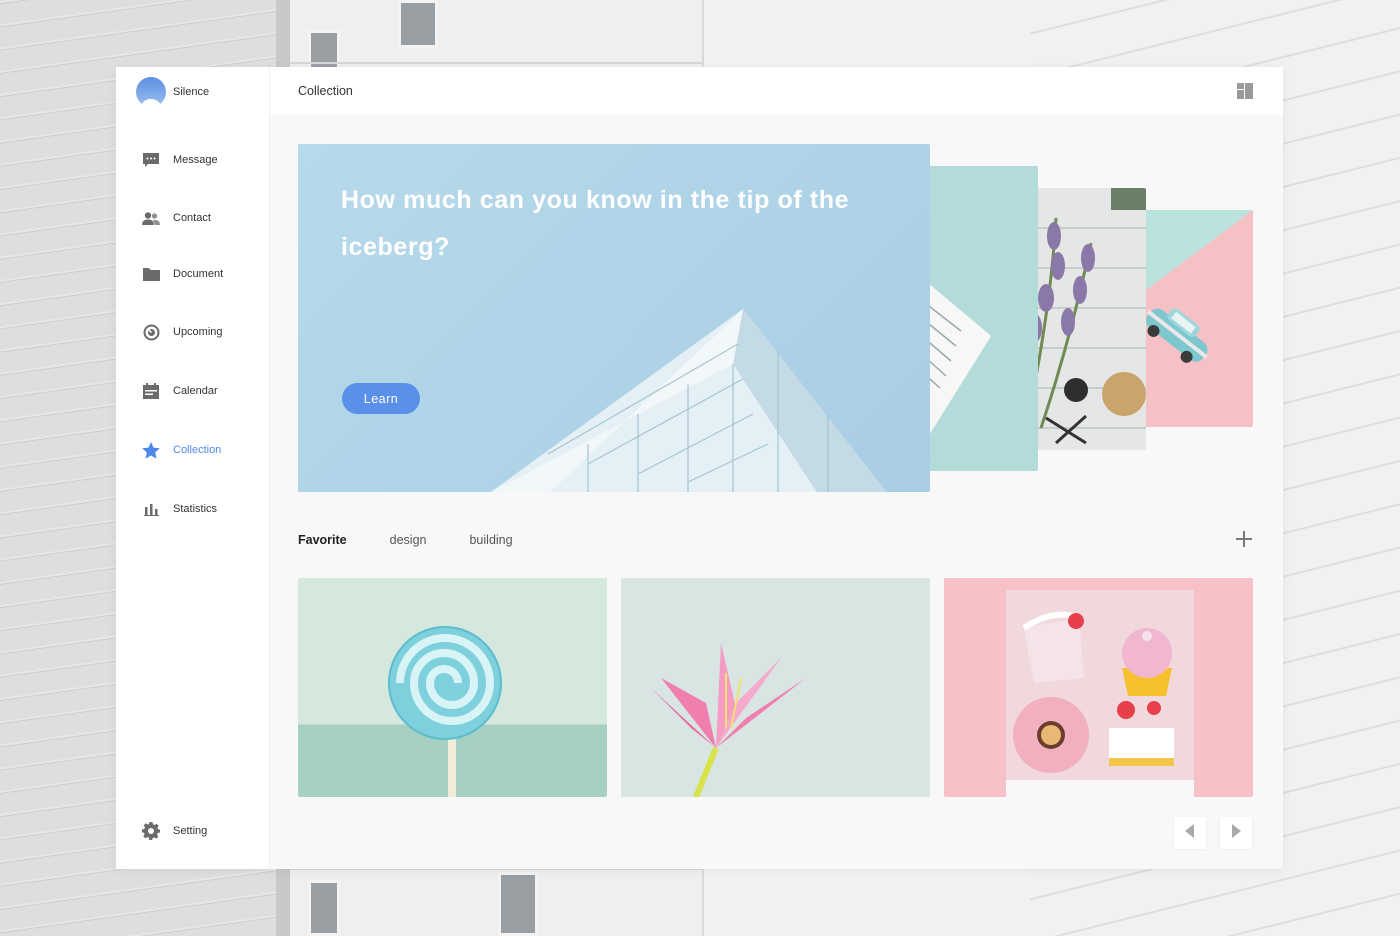  I want to click on sidebar-item-setting: Setting, so click(174, 831).